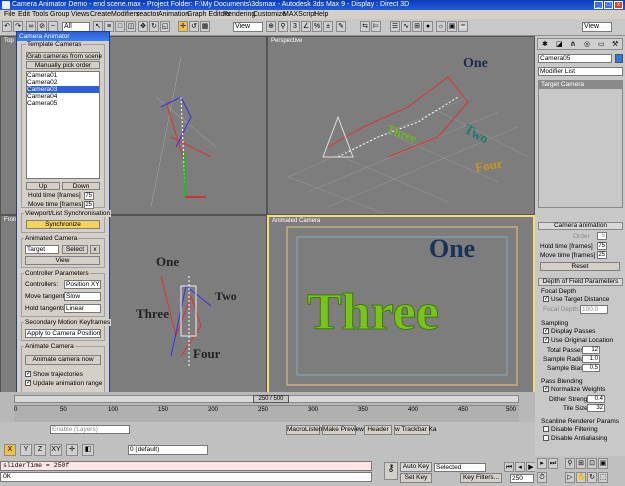 This screenshot has height=486, width=625. Describe the element at coordinates (72, 450) in the screenshot. I see `move-icon: ✛` at that location.